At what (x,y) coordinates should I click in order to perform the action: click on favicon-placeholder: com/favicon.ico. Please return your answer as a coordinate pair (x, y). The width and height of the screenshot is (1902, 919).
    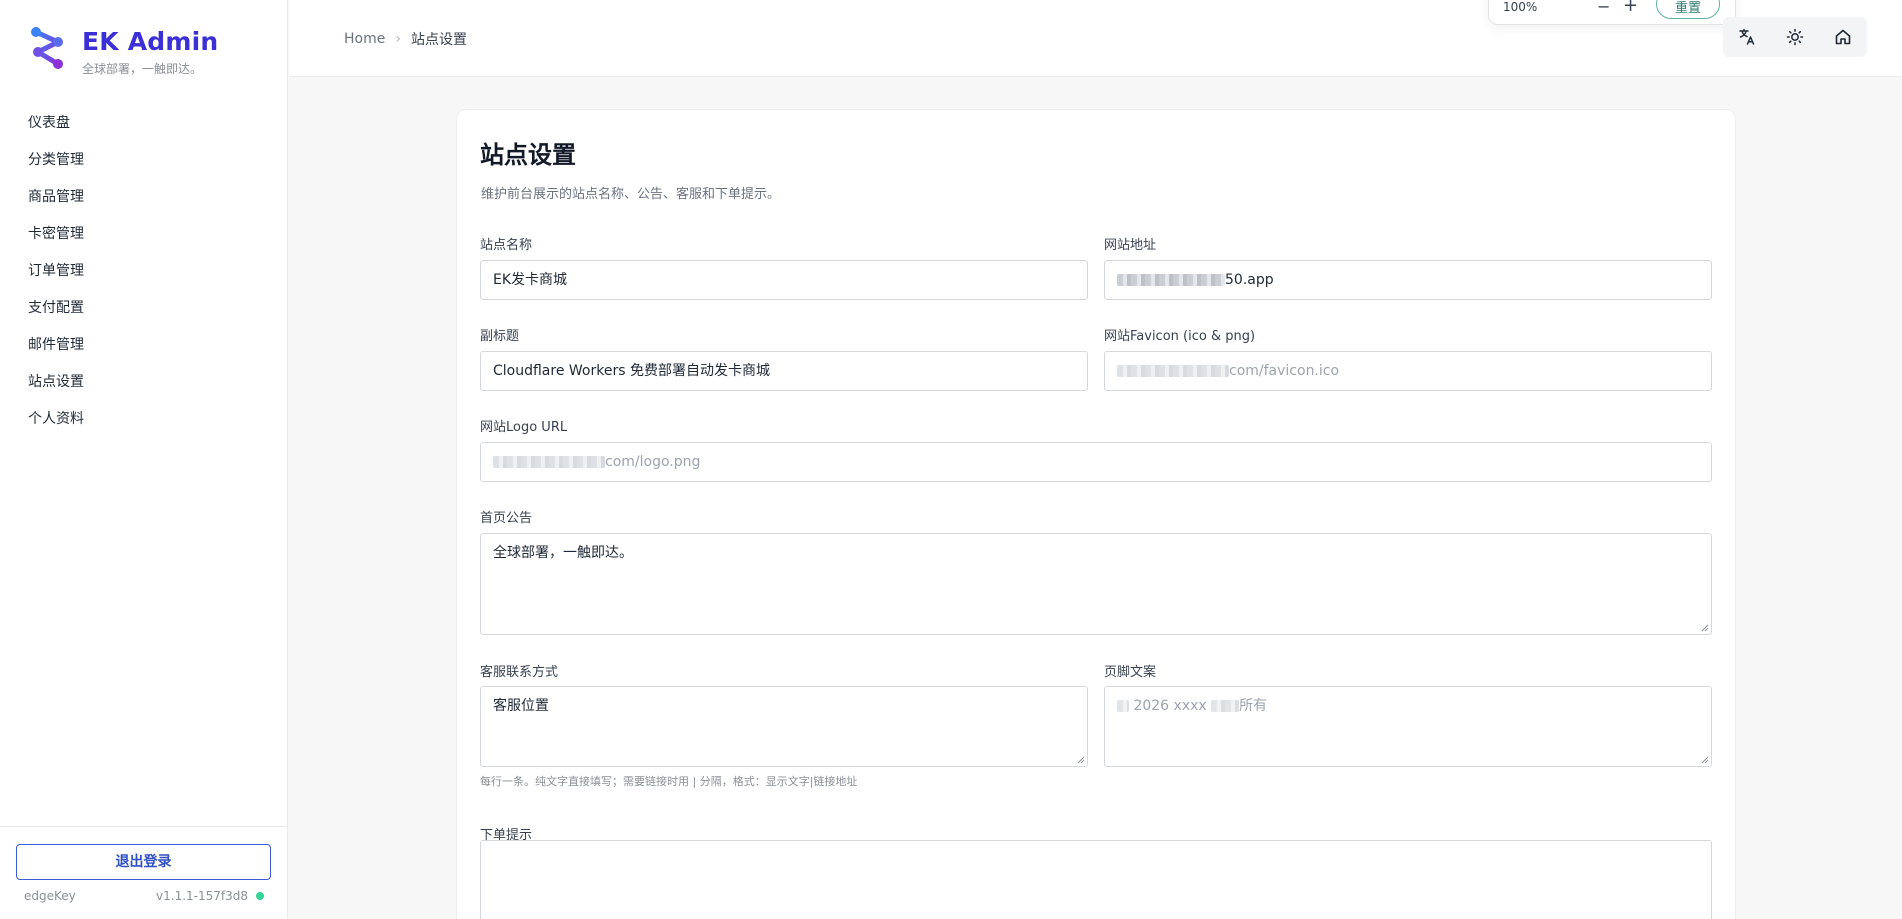
    Looking at the image, I should click on (1284, 371).